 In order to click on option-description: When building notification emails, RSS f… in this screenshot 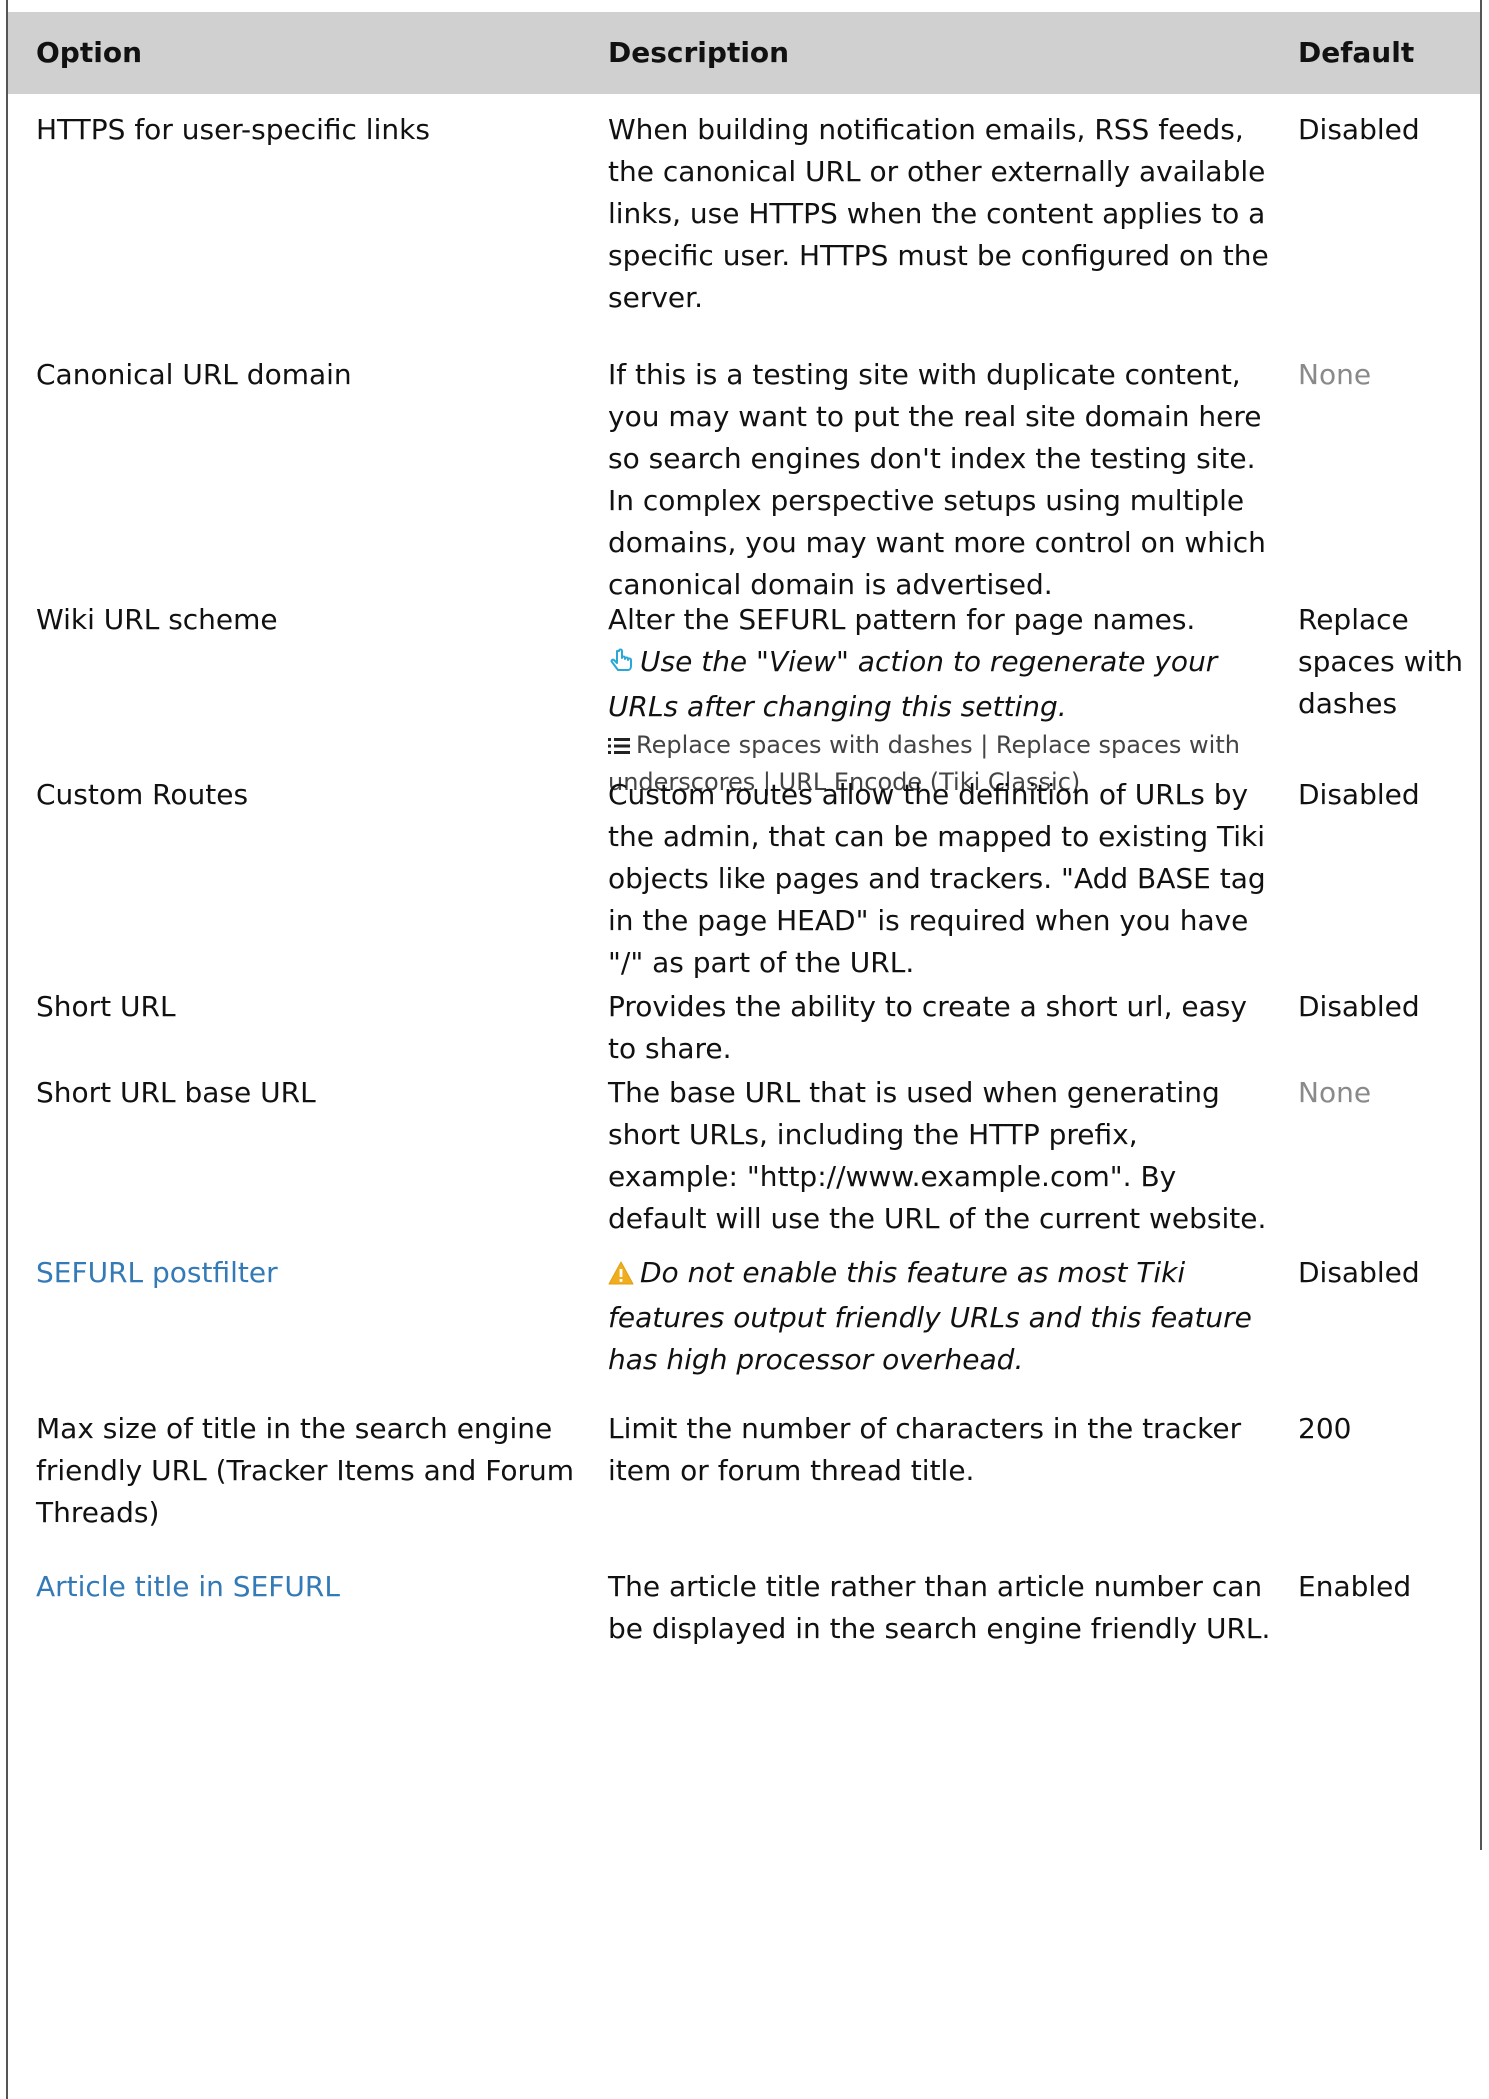, I will do `click(938, 213)`.